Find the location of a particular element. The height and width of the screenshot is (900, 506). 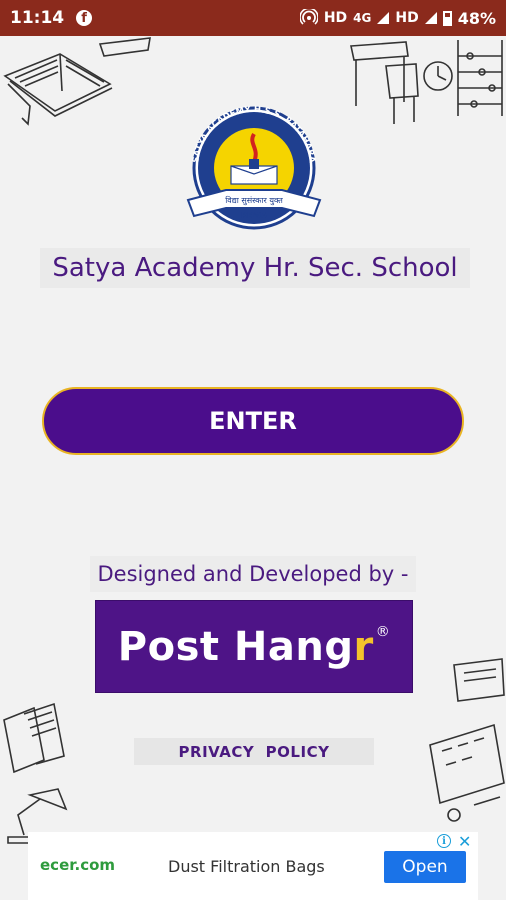

signal-icon is located at coordinates (383, 18).